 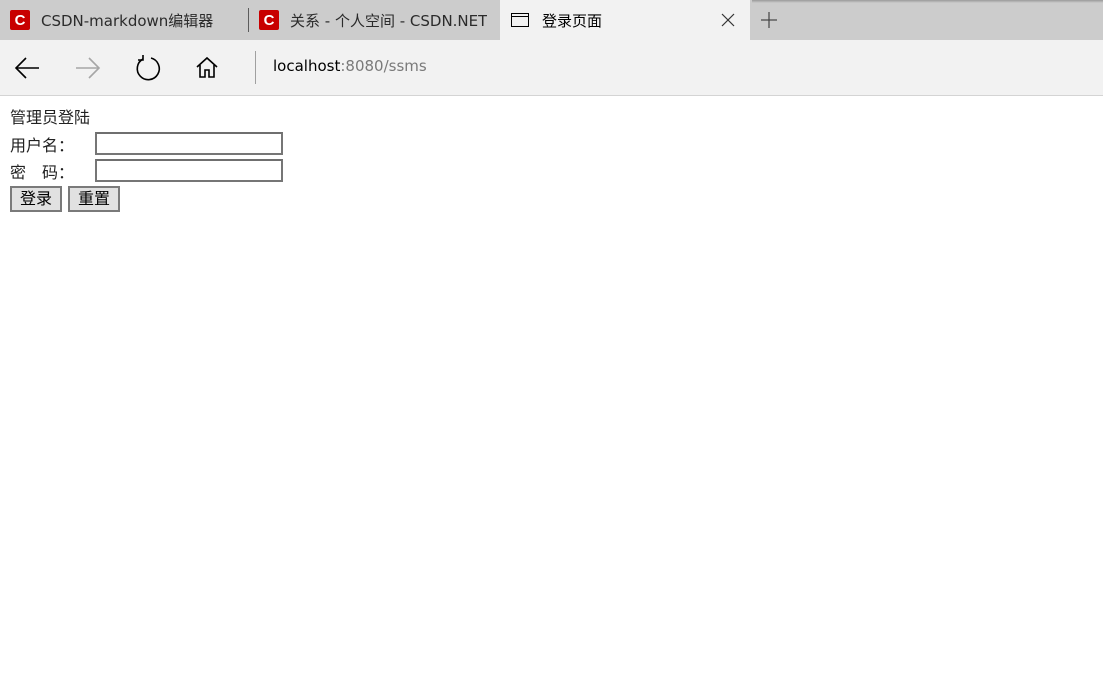 What do you see at coordinates (520, 20) in the screenshot?
I see `page-icon` at bounding box center [520, 20].